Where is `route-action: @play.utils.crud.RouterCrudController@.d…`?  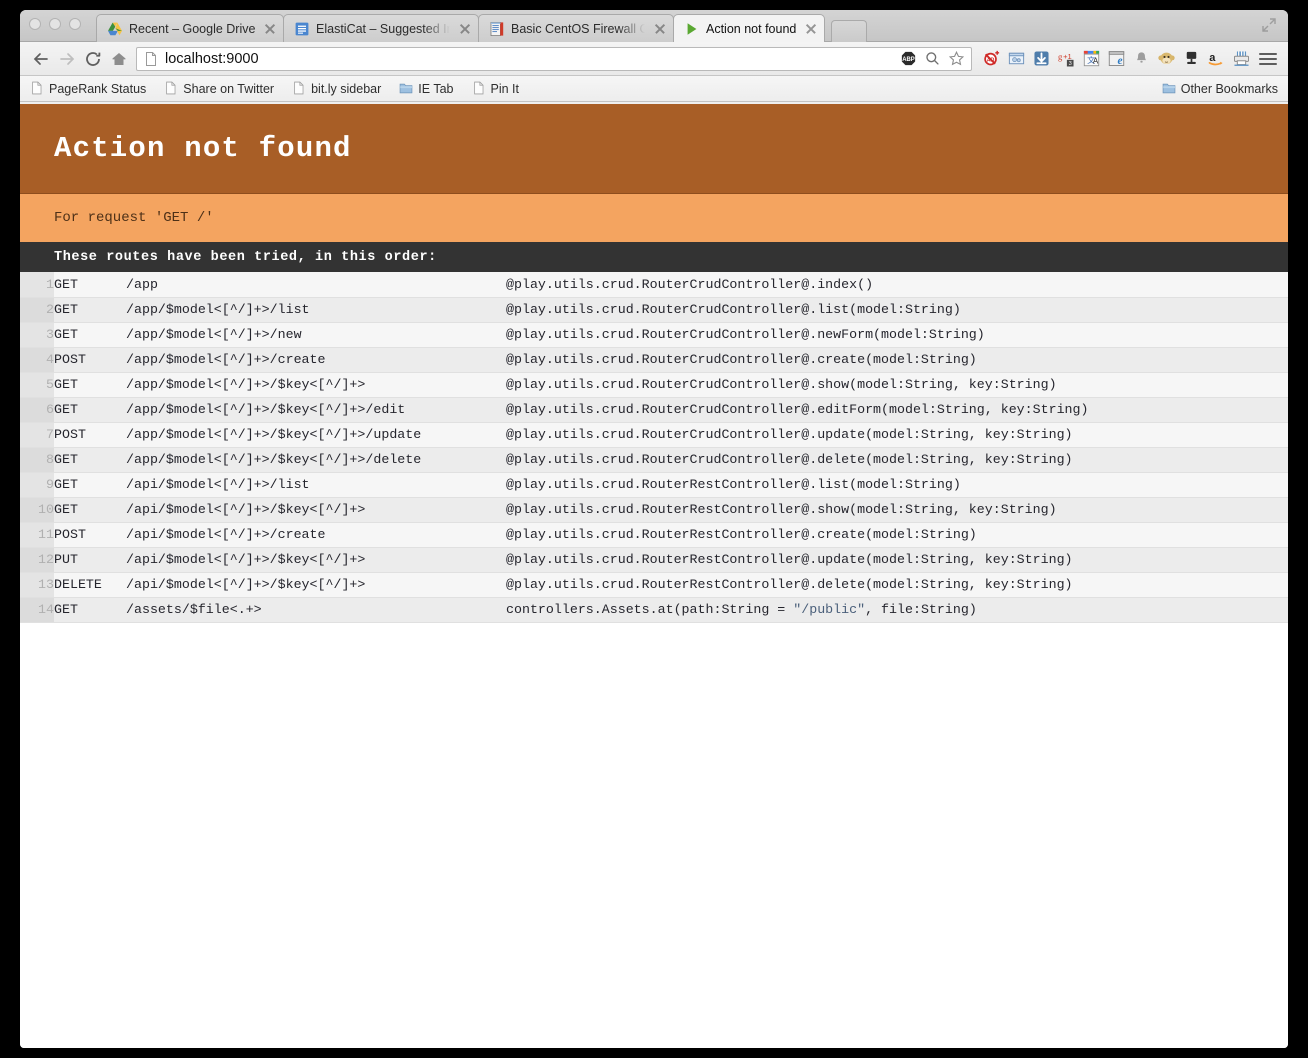
route-action: @play.utils.crud.RouterCrudController@.d… is located at coordinates (897, 460).